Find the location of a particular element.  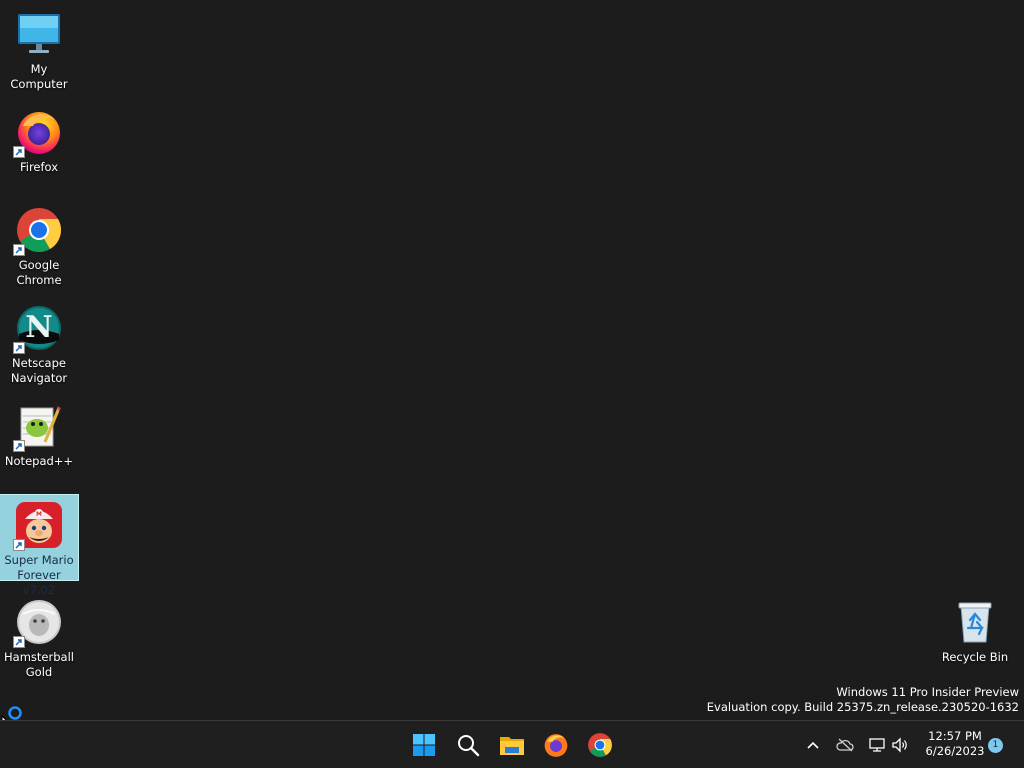

desktop-icon-notepadpp: Notepad++ is located at coordinates (39, 432).